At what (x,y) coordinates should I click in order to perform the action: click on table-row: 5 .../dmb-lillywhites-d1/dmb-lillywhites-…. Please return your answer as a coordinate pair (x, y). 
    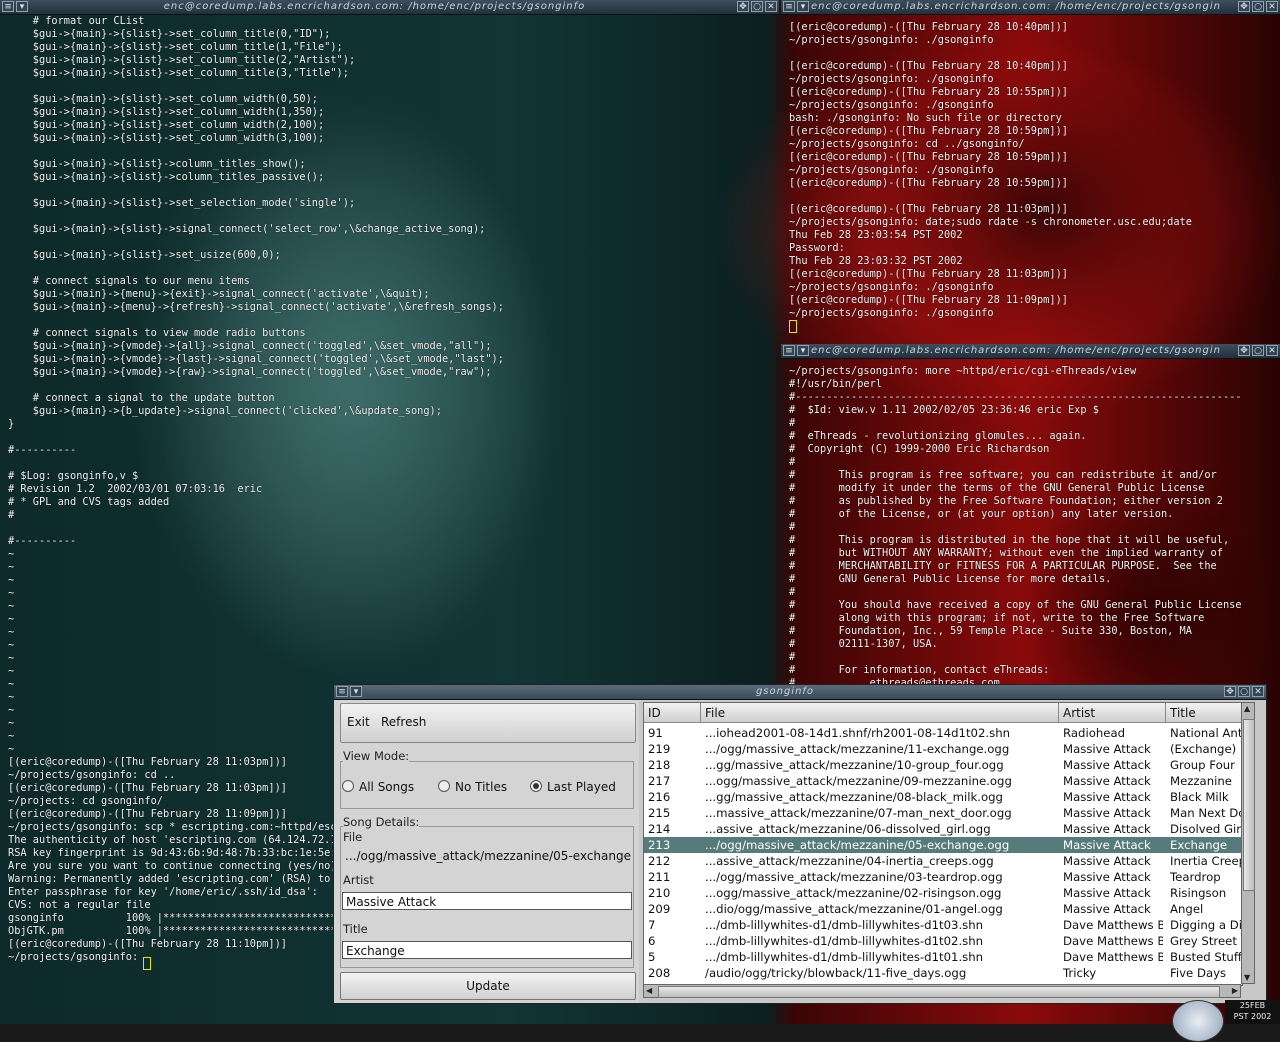
    Looking at the image, I should click on (943, 957).